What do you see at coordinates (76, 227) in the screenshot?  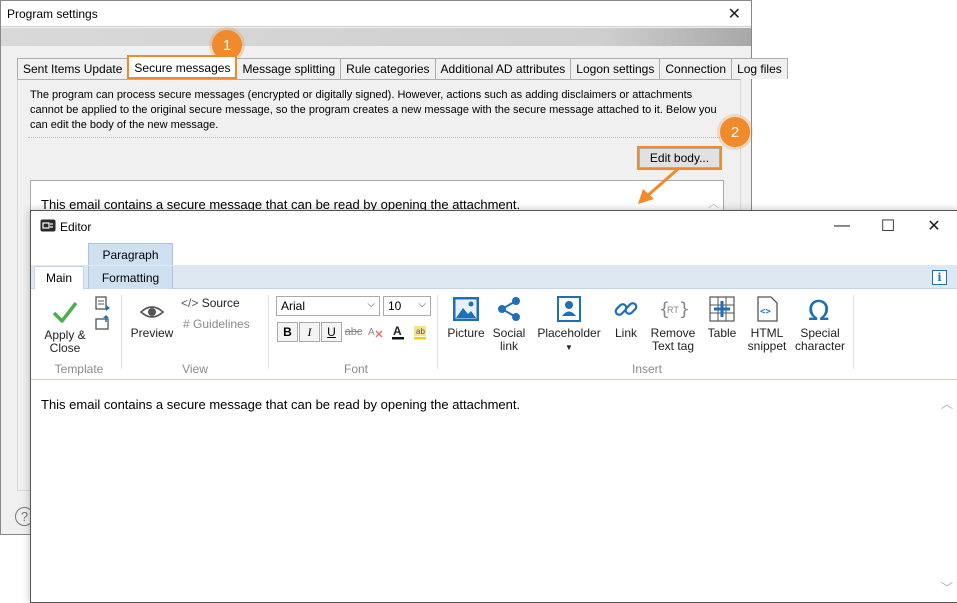 I see `editor-title: Editor` at bounding box center [76, 227].